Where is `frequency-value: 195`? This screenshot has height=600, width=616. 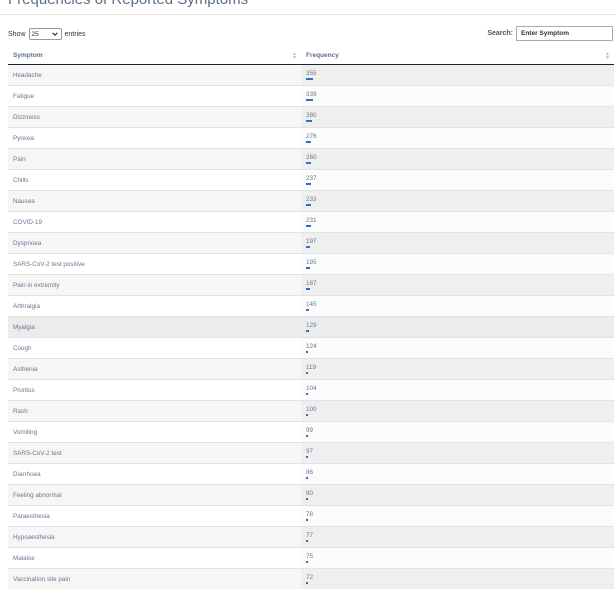 frequency-value: 195 is located at coordinates (311, 262).